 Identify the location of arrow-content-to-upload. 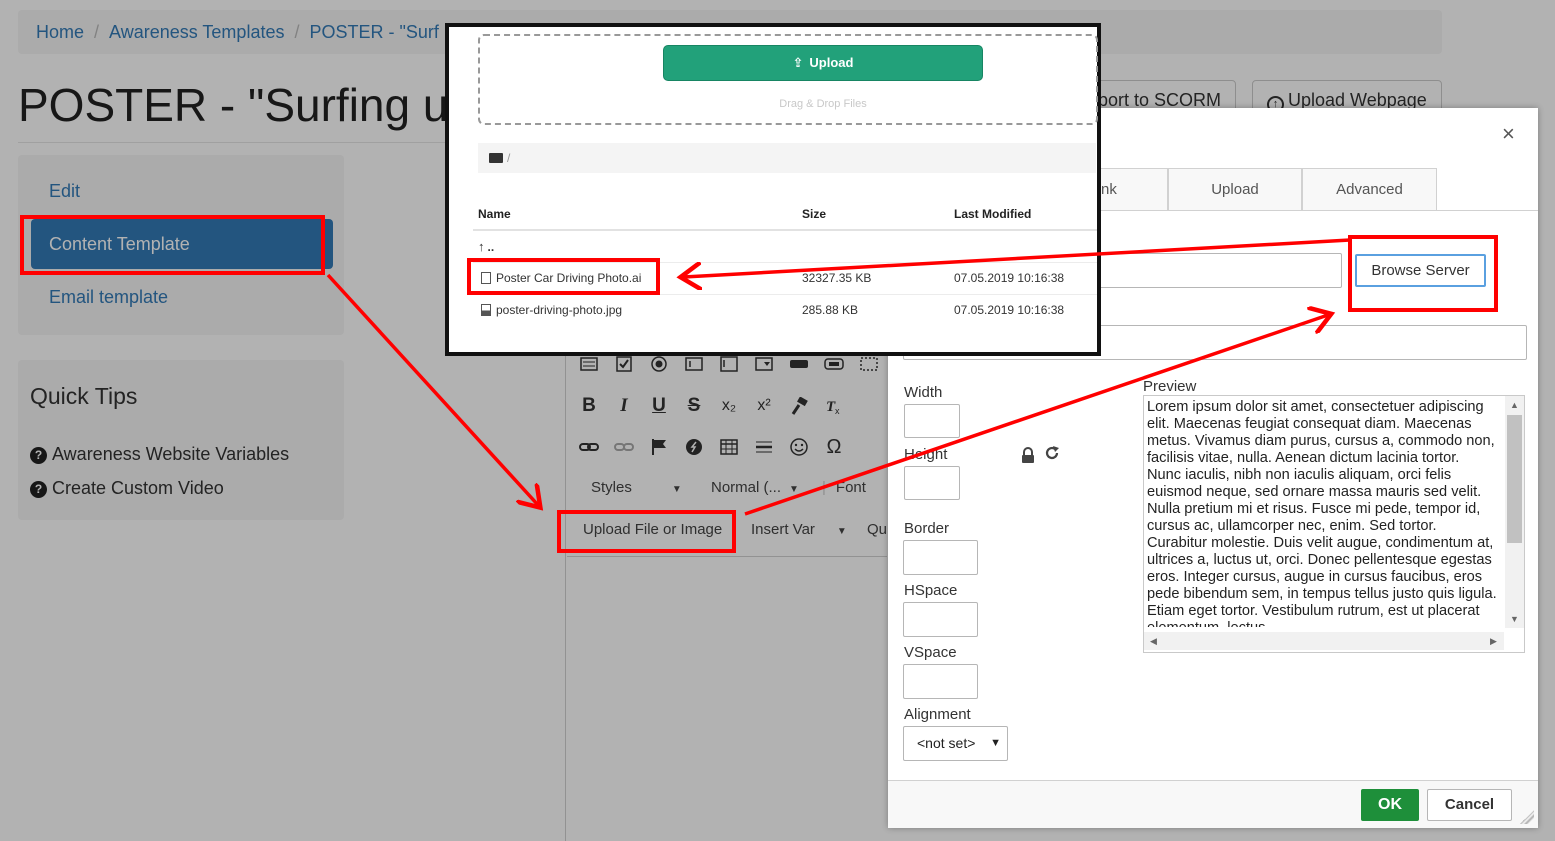
(432, 389).